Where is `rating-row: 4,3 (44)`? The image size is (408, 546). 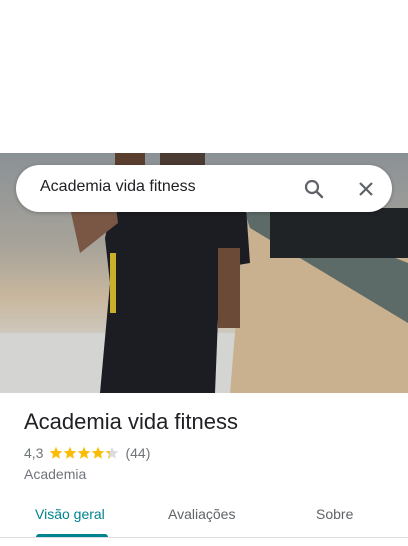
rating-row: 4,3 (44) is located at coordinates (87, 453).